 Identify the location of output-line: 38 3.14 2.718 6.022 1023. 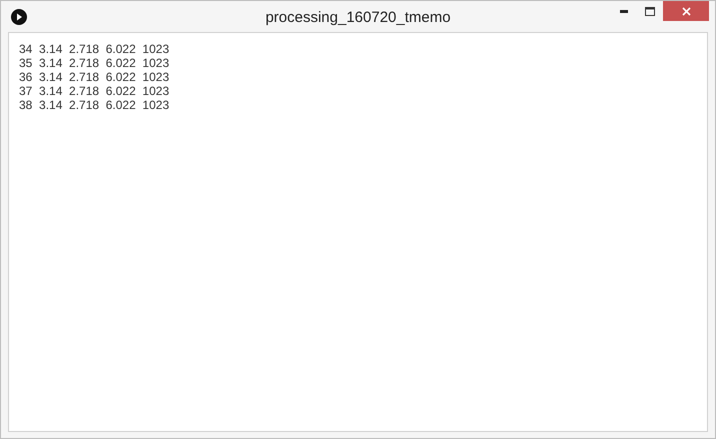
(94, 105).